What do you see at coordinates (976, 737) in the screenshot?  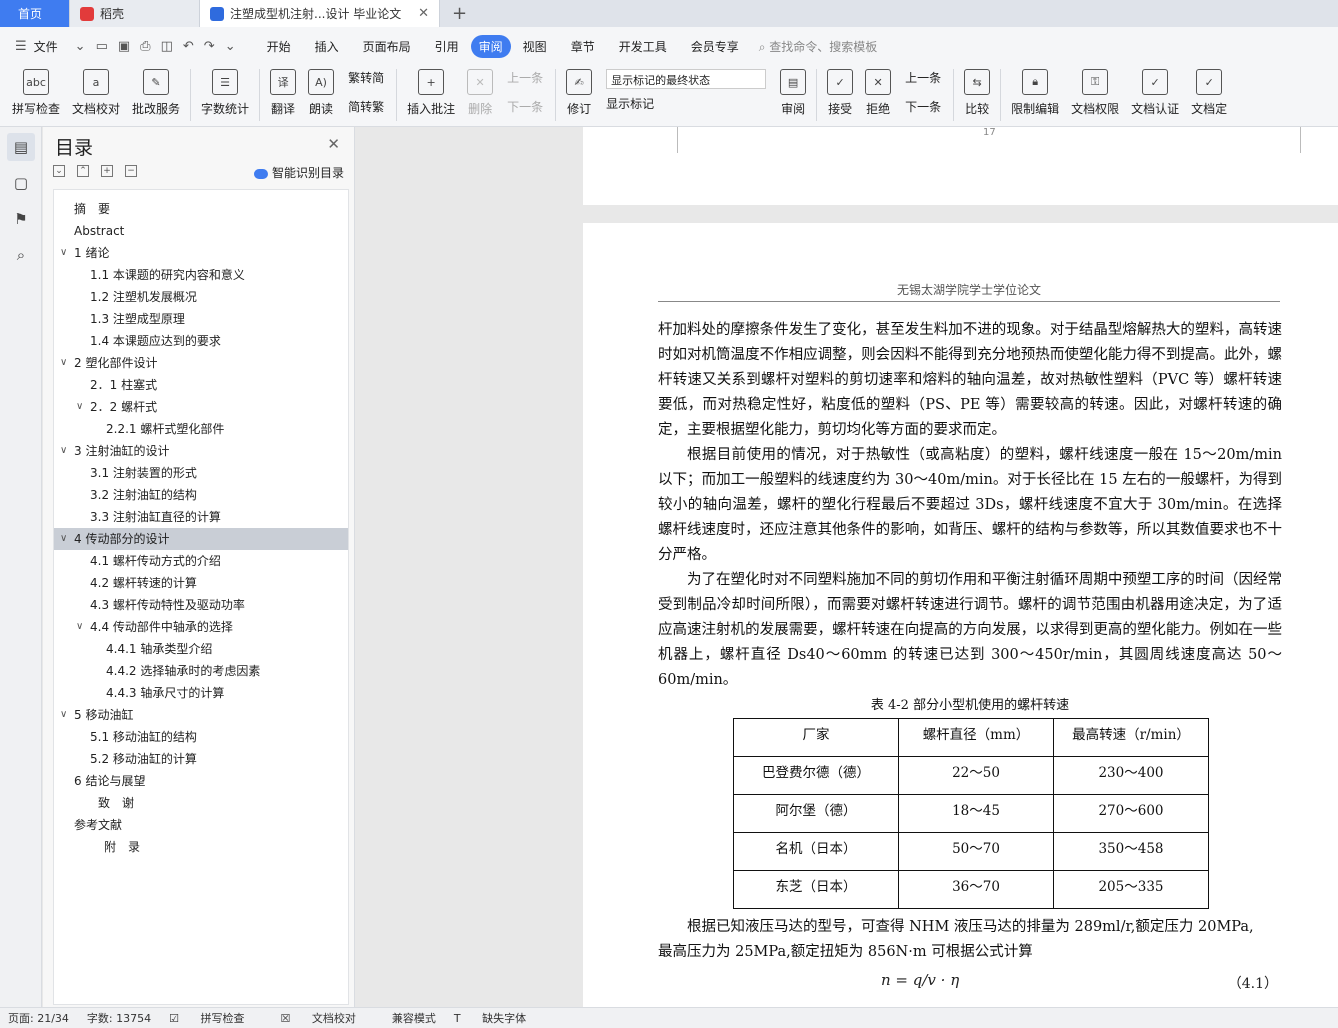 I see `table-header-cell: 螺杆直径（mm）` at bounding box center [976, 737].